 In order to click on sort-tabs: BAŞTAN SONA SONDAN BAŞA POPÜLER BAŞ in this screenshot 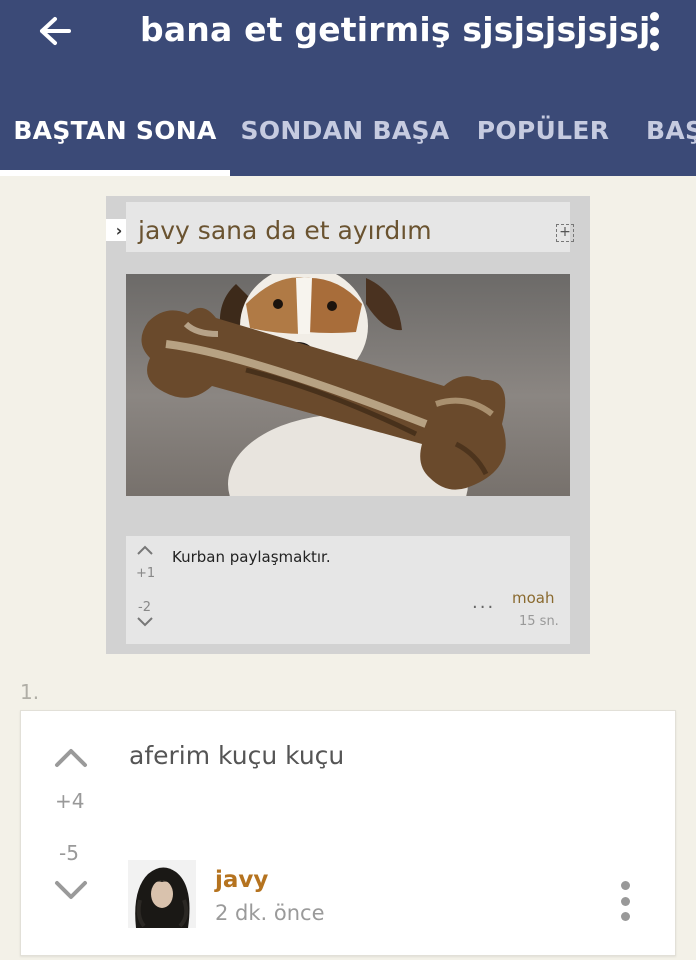, I will do `click(348, 138)`.